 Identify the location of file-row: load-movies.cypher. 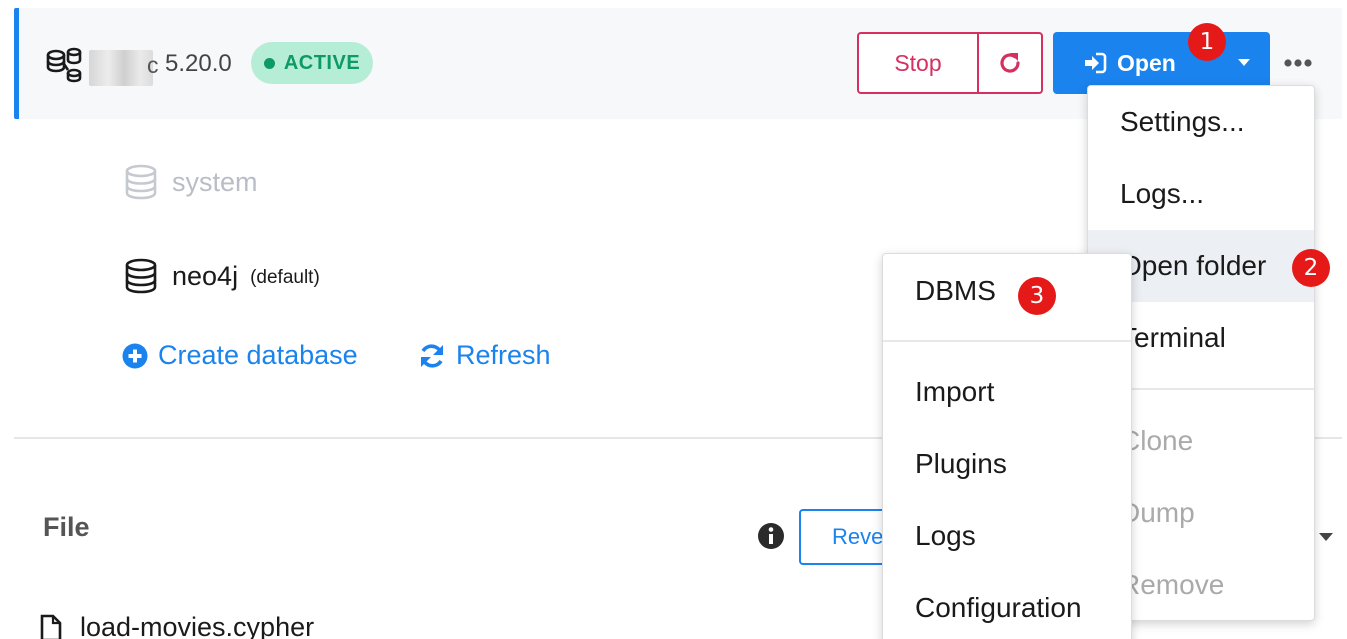
(177, 625).